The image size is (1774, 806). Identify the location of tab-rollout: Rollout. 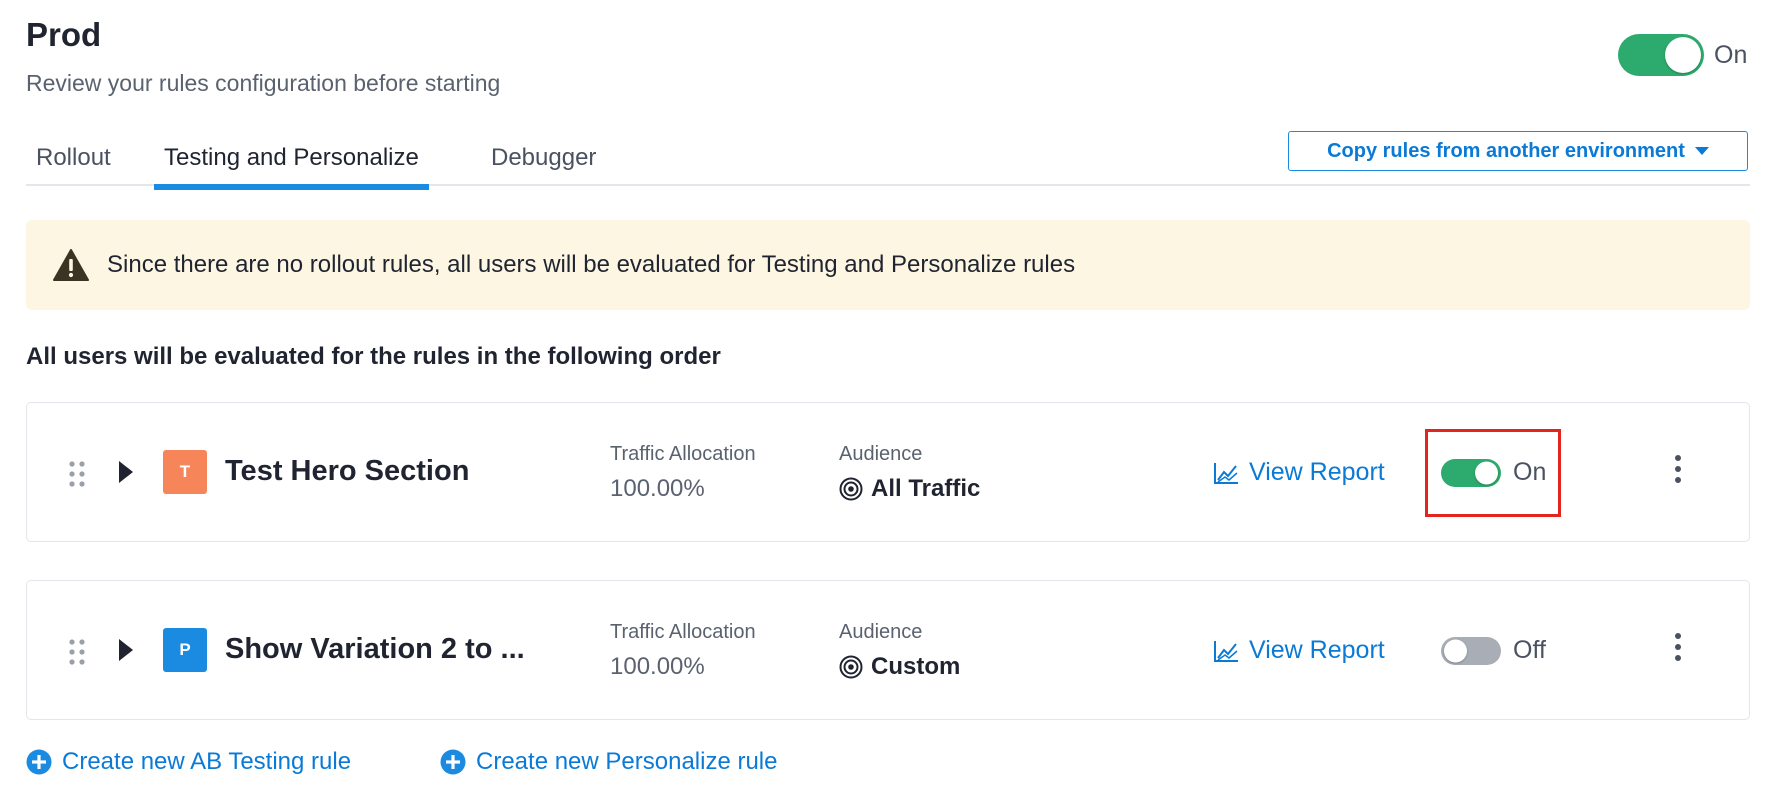
(73, 164).